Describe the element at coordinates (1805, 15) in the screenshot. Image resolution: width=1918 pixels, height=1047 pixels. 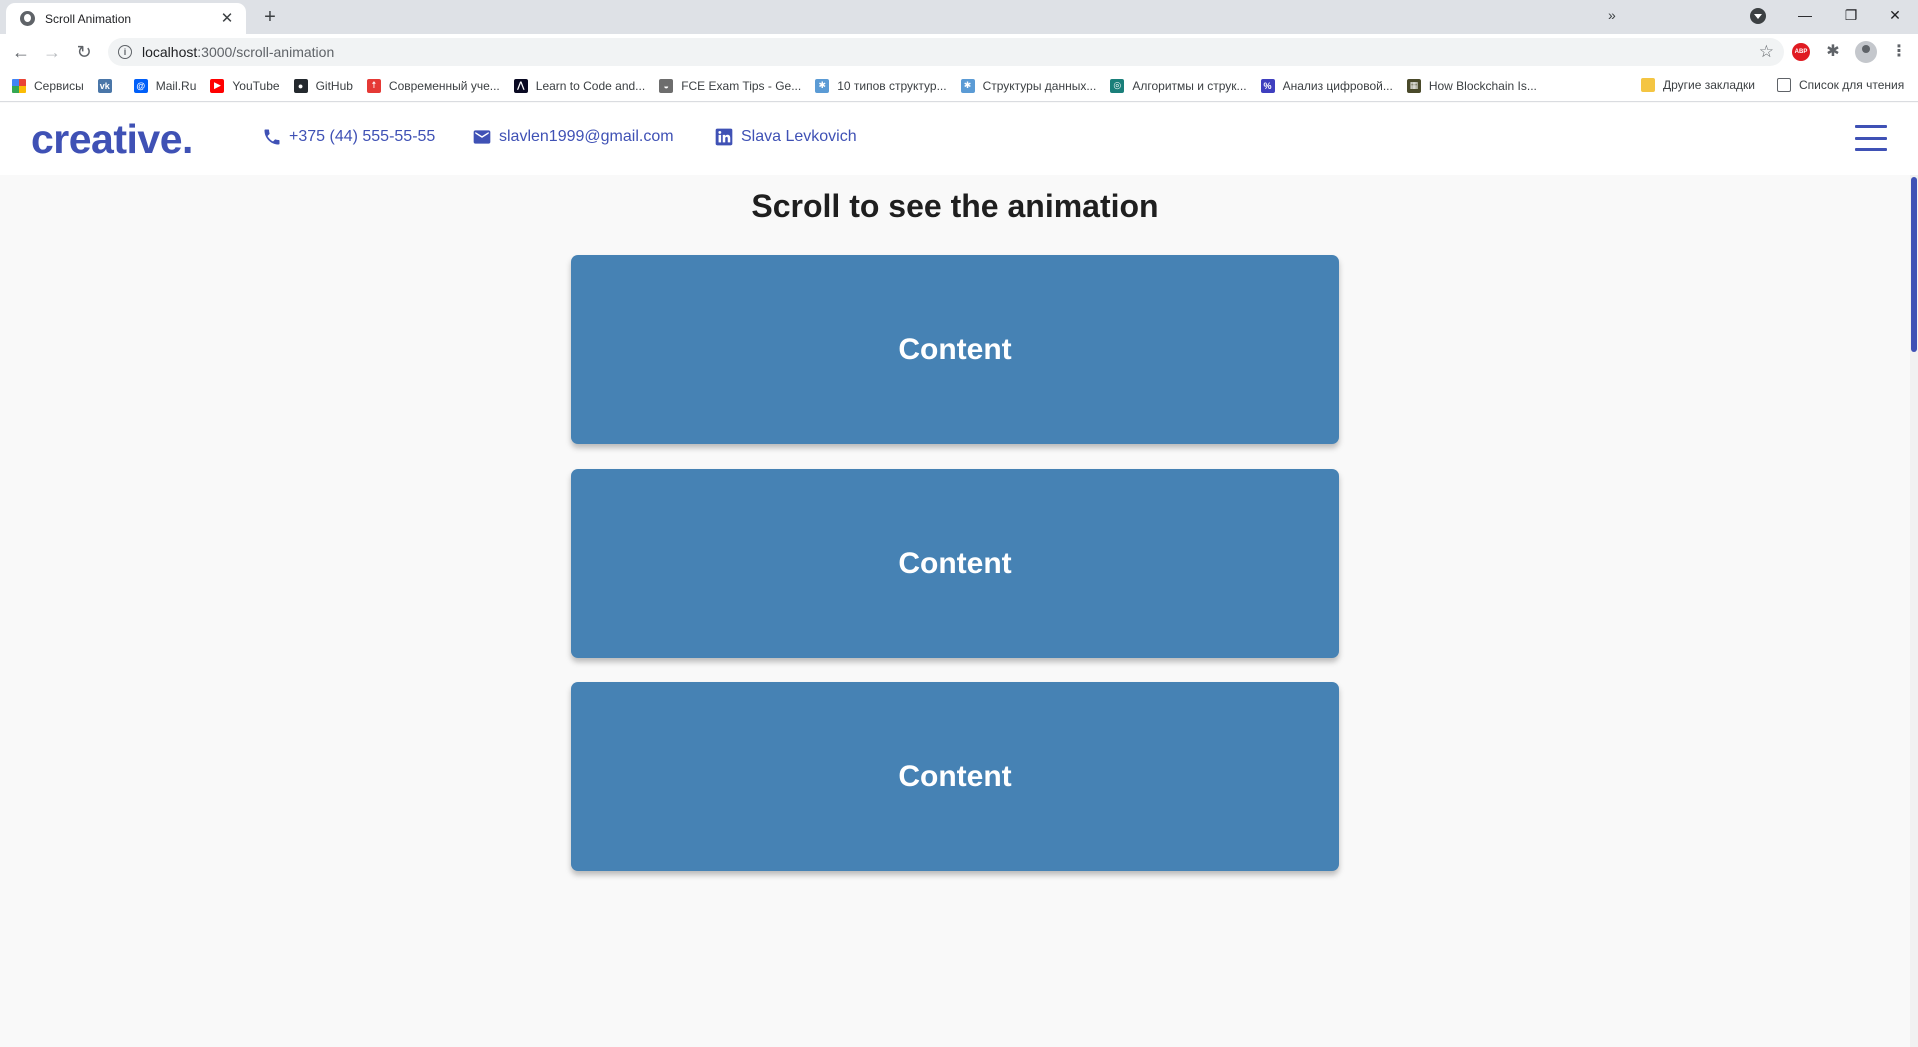
I see `minimize-button: —` at that location.